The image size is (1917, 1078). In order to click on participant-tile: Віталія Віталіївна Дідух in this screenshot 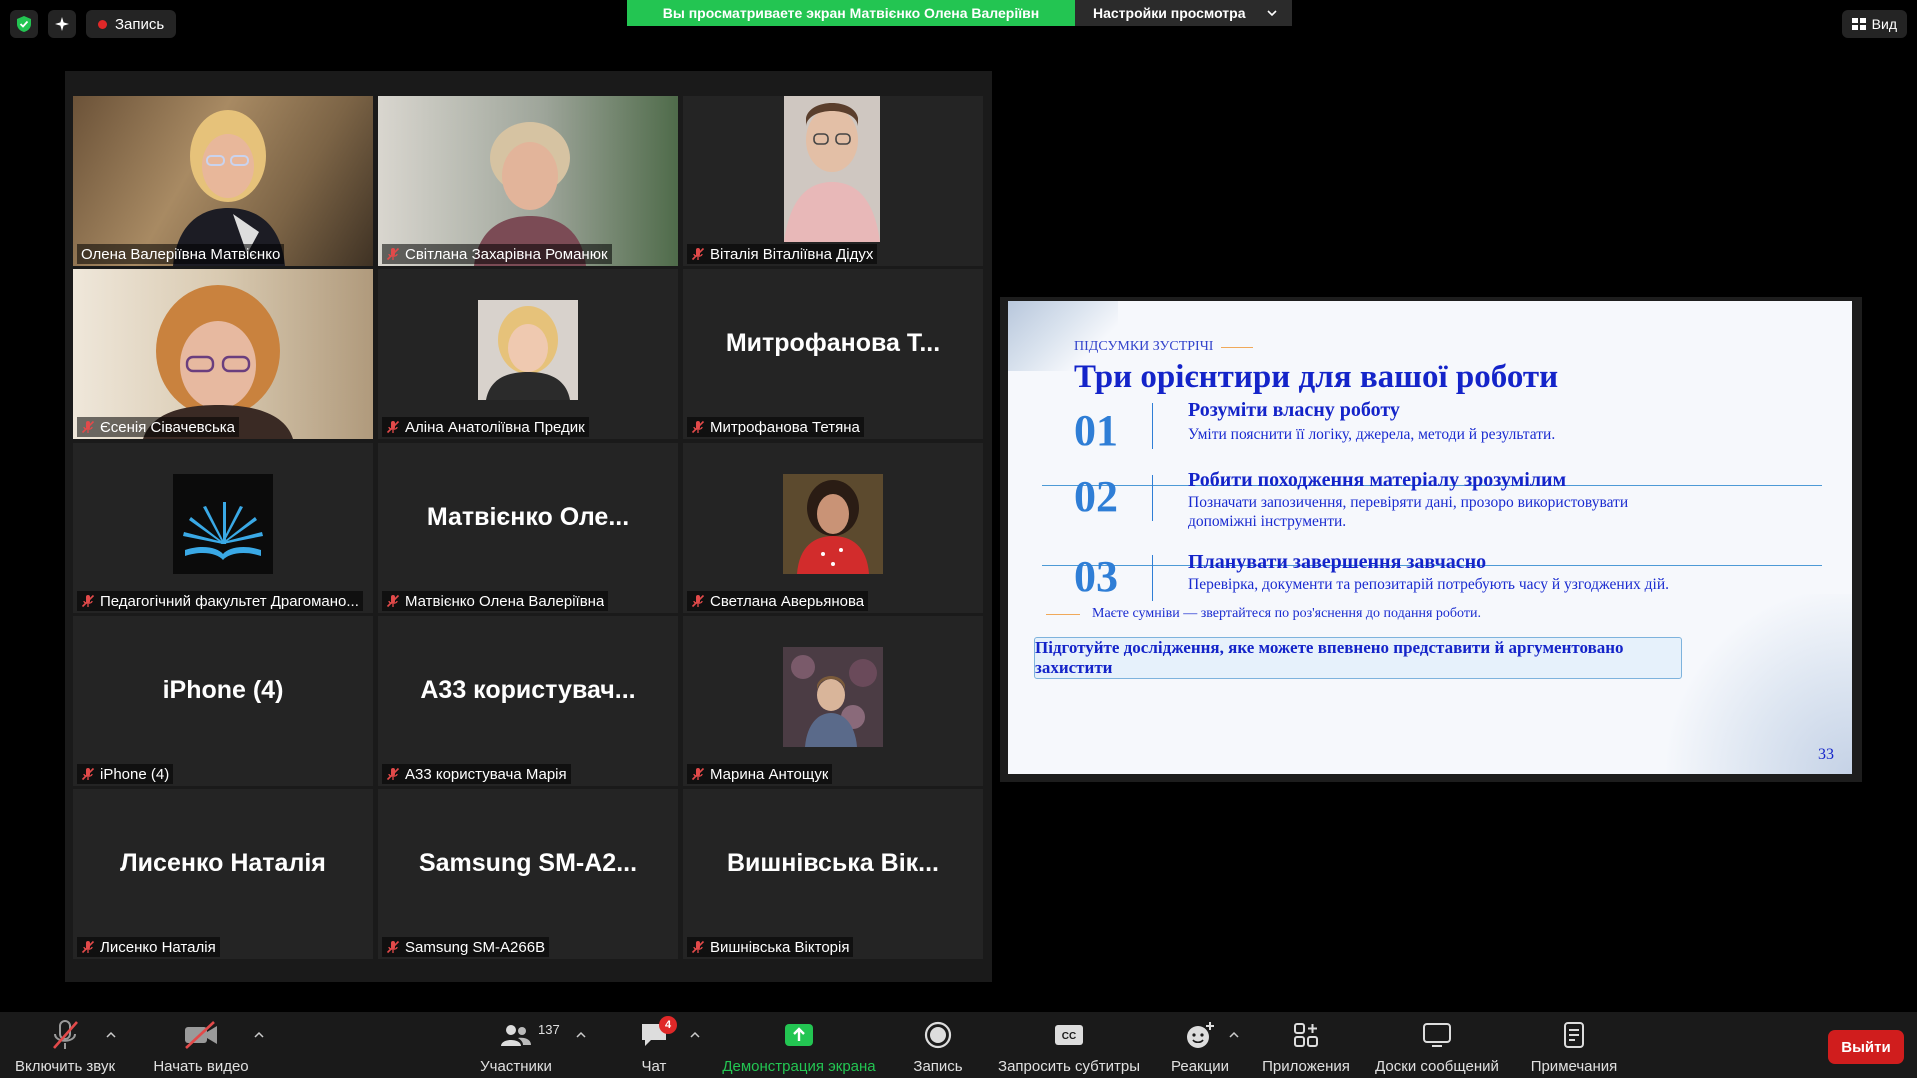, I will do `click(833, 181)`.